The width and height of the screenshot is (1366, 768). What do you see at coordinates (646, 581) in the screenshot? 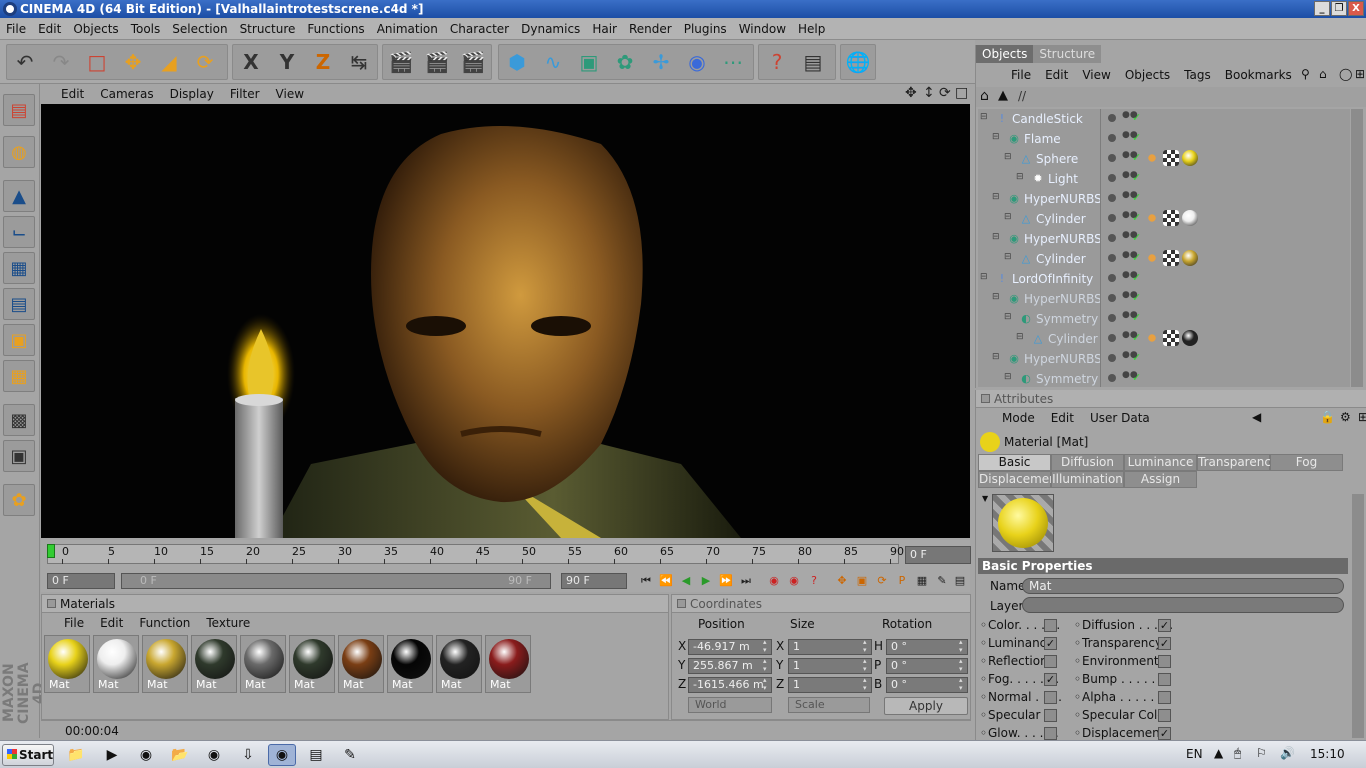
I see `go-to-start-icon: ⏮` at bounding box center [646, 581].